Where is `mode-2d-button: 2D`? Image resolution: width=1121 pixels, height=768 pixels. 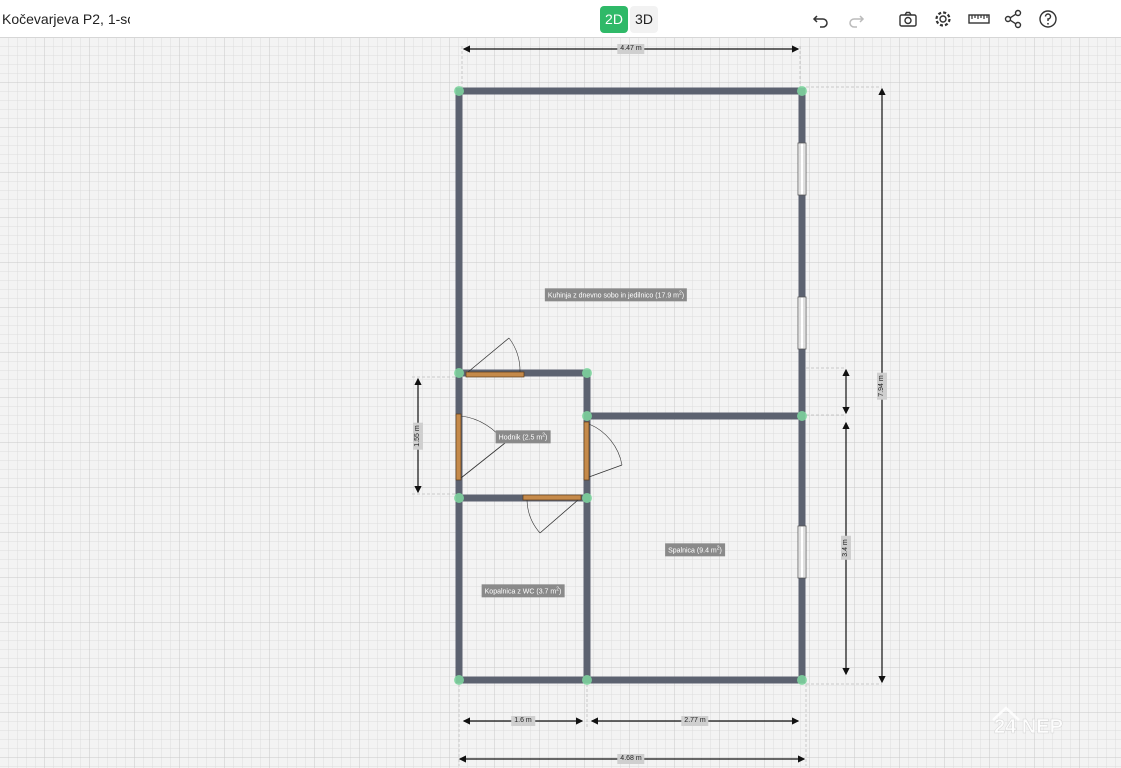
mode-2d-button: 2D is located at coordinates (614, 19).